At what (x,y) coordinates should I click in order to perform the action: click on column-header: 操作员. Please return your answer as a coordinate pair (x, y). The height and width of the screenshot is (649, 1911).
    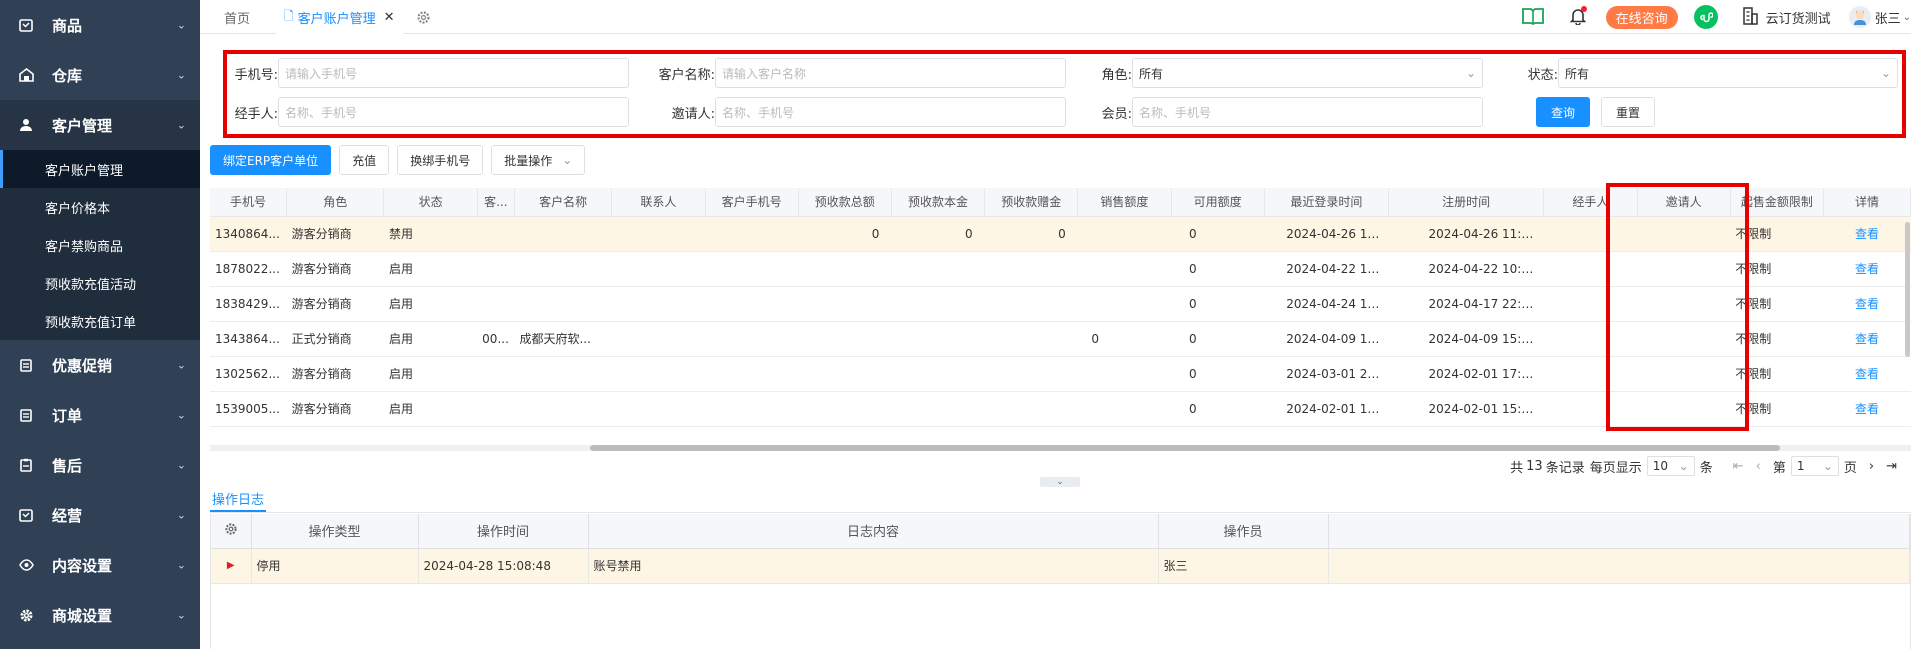
    Looking at the image, I should click on (1243, 531).